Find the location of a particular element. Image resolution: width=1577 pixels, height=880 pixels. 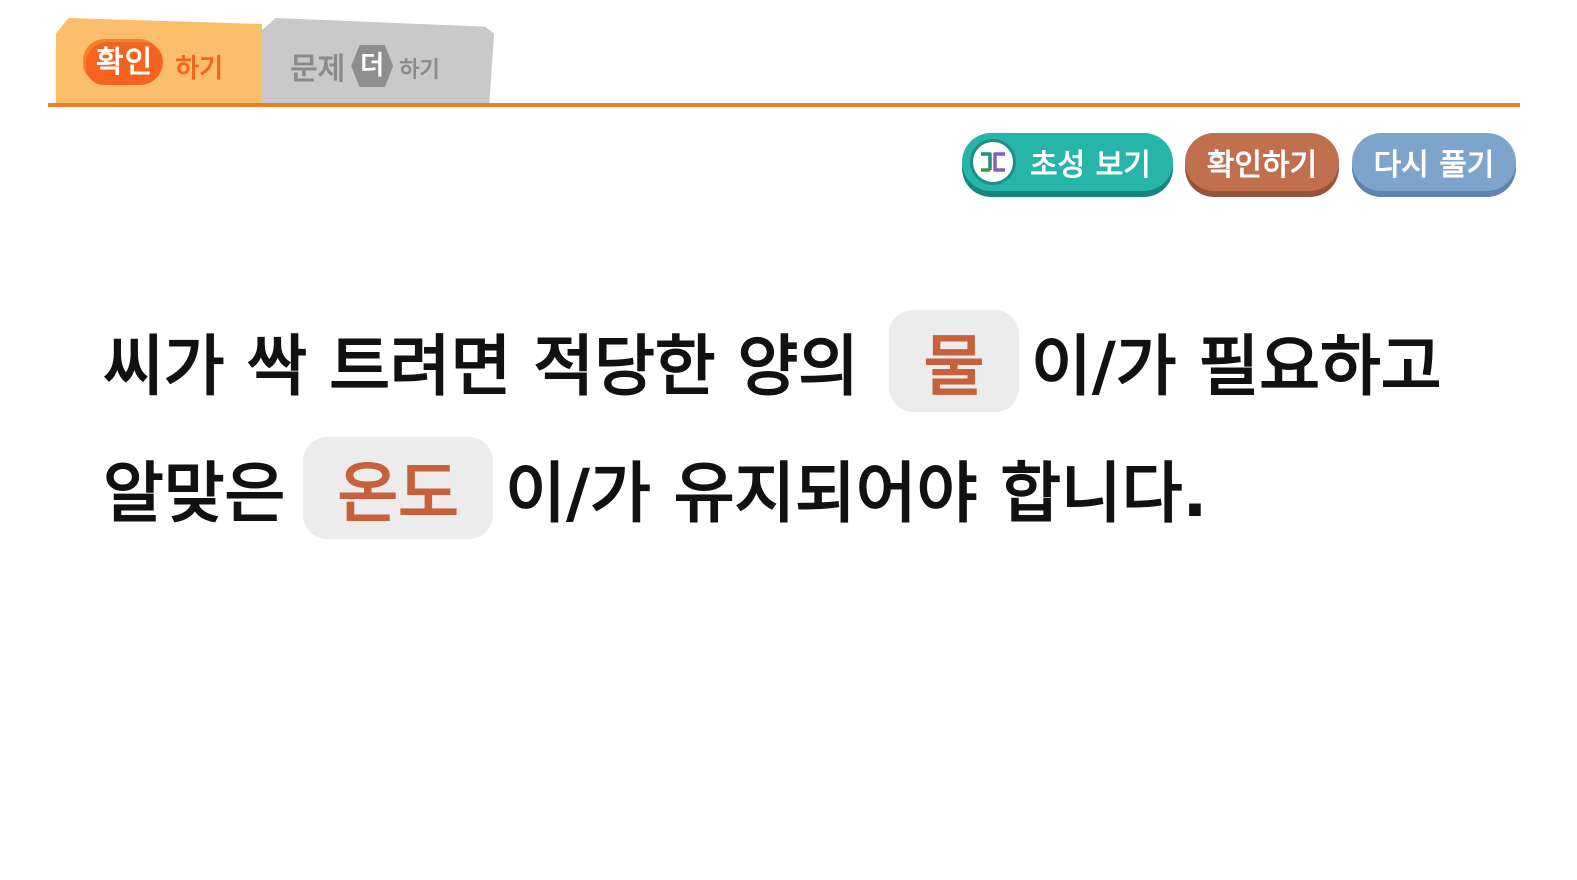

tab-more-badge: 더 is located at coordinates (372, 66).